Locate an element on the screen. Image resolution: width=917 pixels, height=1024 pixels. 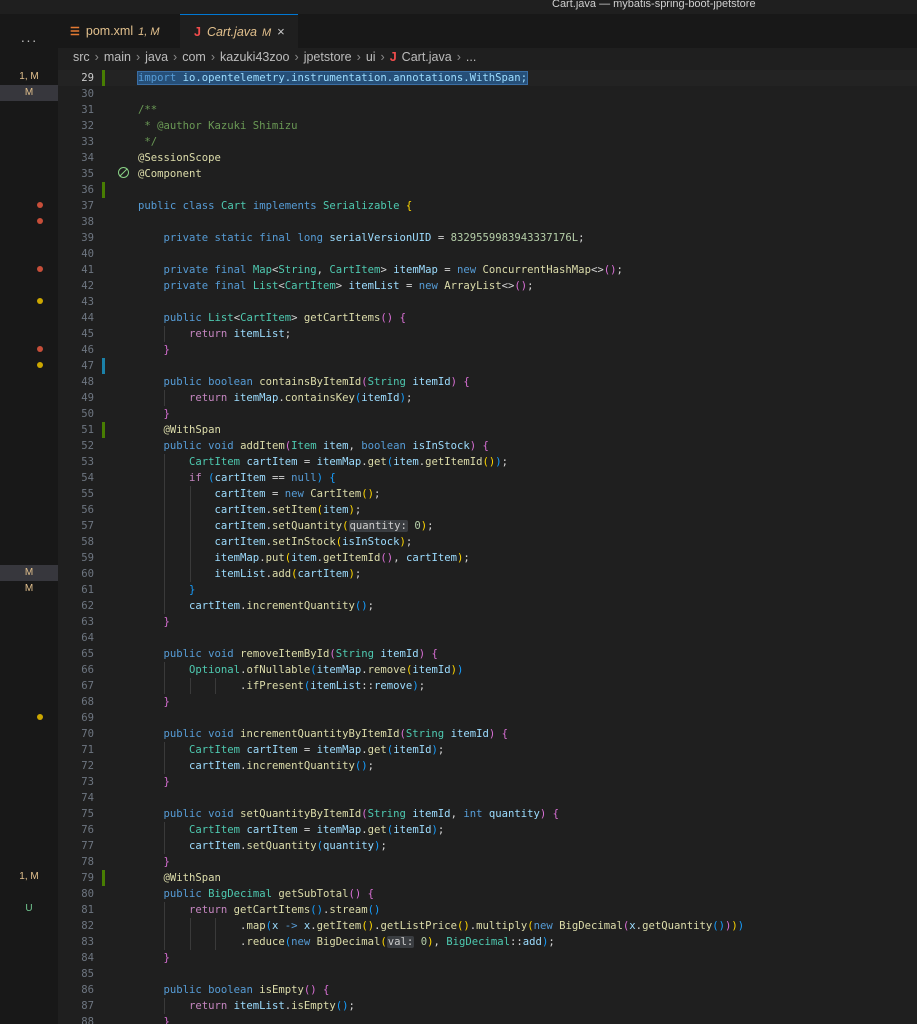
code-line: 74 is located at coordinates (487, 798).